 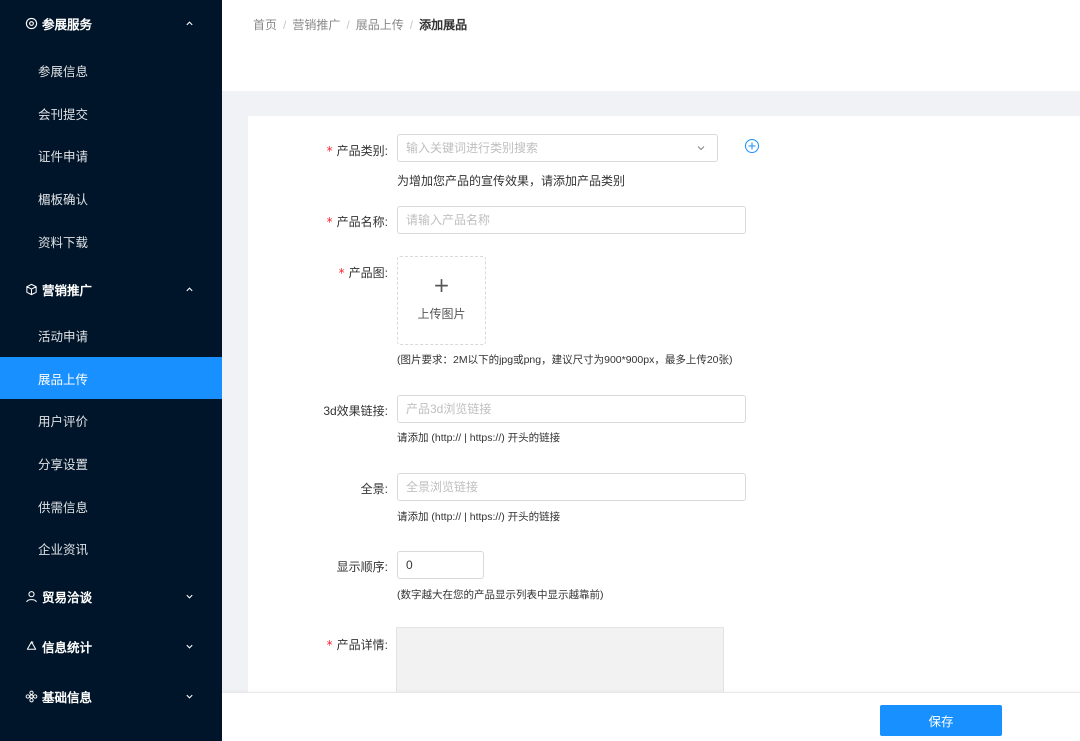 What do you see at coordinates (111, 548) in the screenshot?
I see `sidebar-item-company-news: 企业资讯` at bounding box center [111, 548].